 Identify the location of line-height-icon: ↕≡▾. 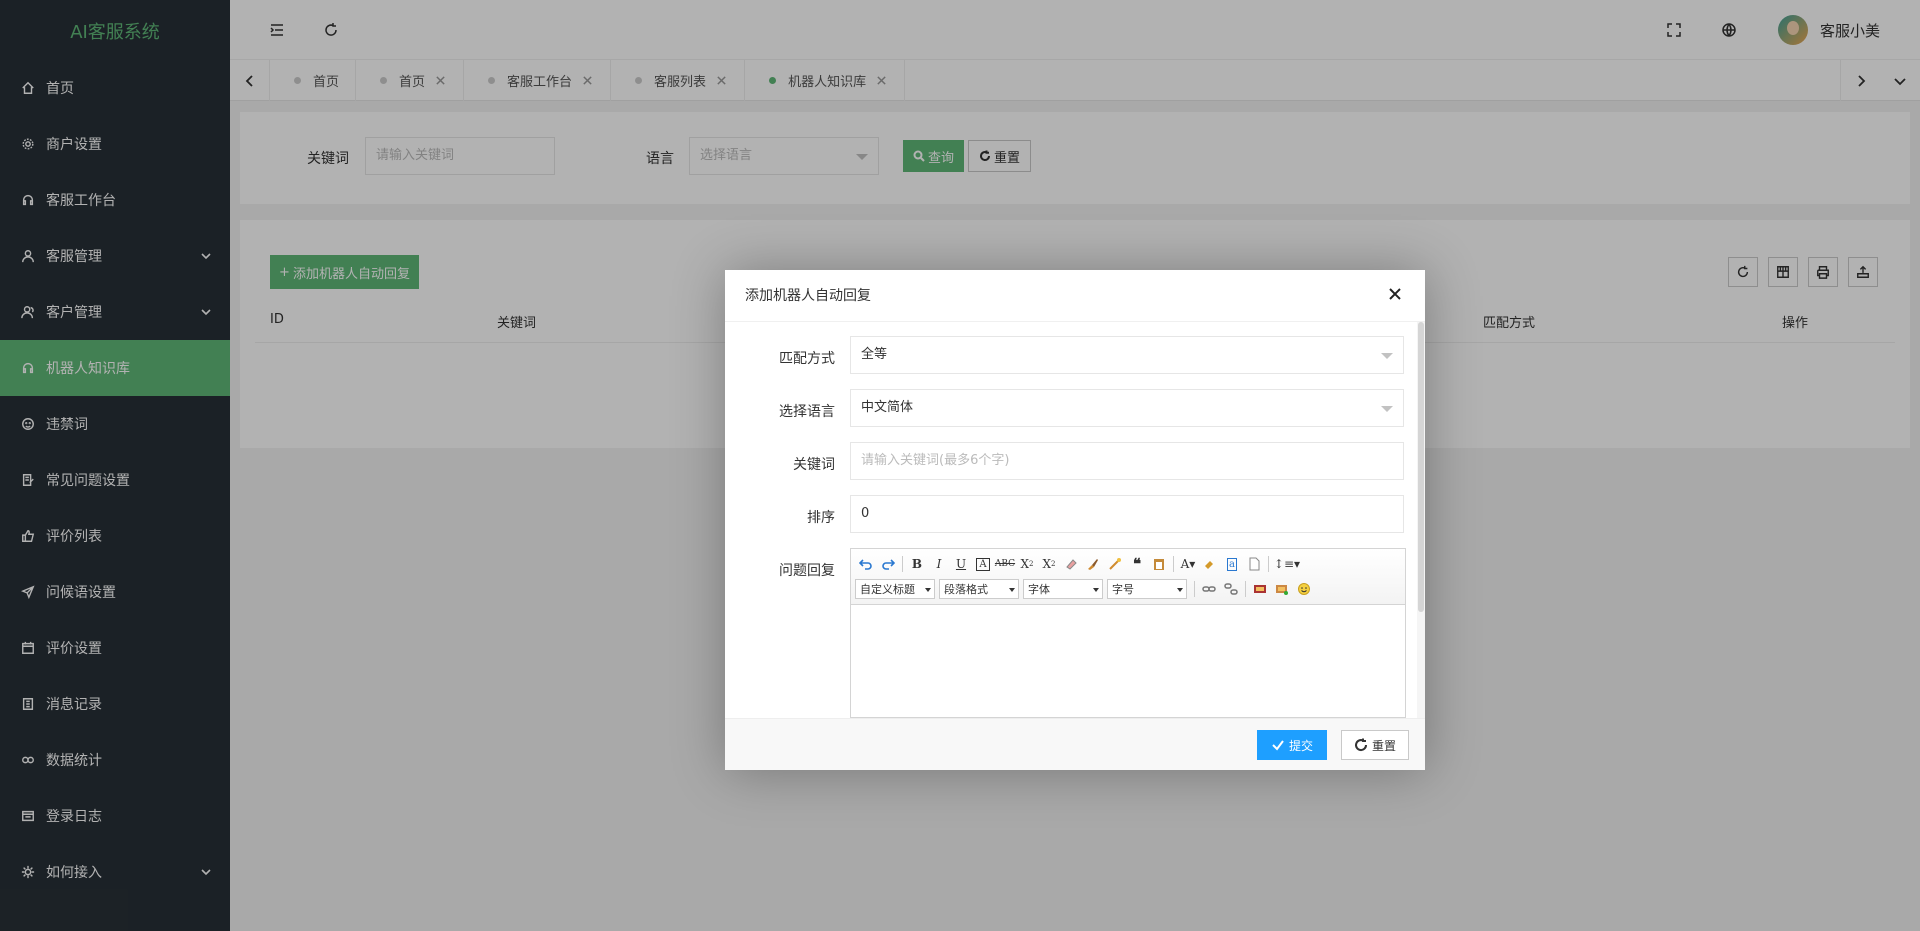
(1287, 564).